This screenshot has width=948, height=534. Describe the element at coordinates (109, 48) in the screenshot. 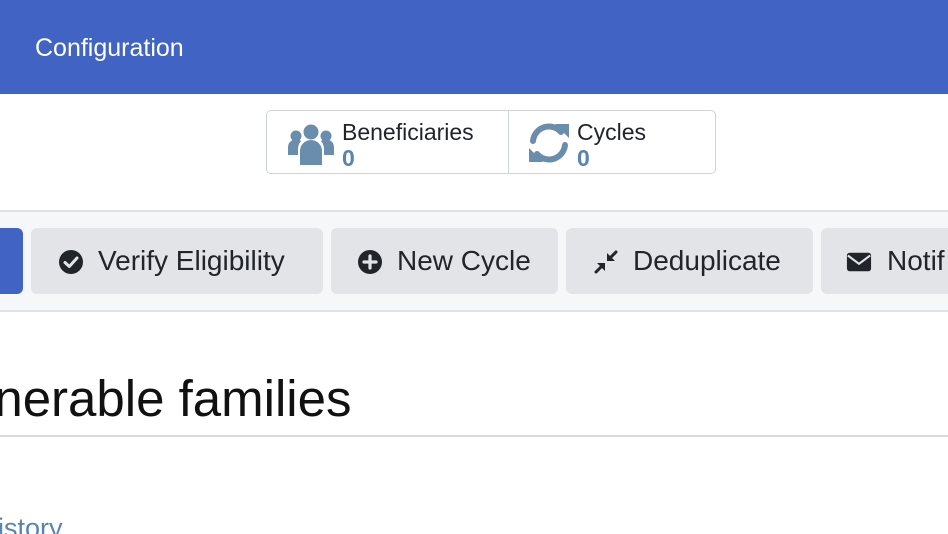

I see `menu-configuration: Configuration` at that location.